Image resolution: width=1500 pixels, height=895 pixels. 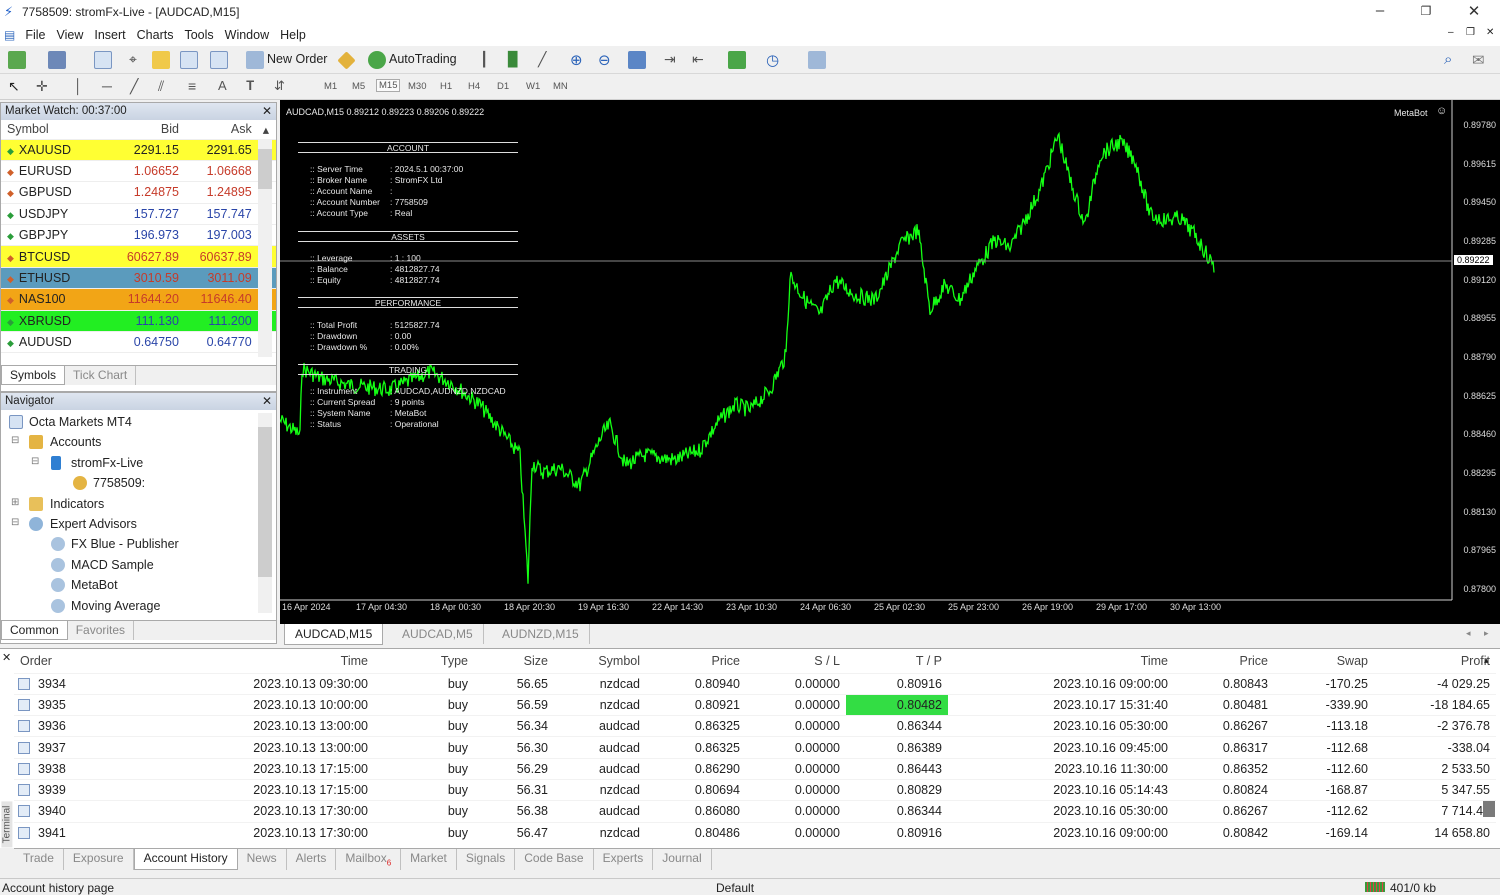 I want to click on market-watch-row: ◆ GBPJPY 196.973 197.003, so click(x=138, y=235).